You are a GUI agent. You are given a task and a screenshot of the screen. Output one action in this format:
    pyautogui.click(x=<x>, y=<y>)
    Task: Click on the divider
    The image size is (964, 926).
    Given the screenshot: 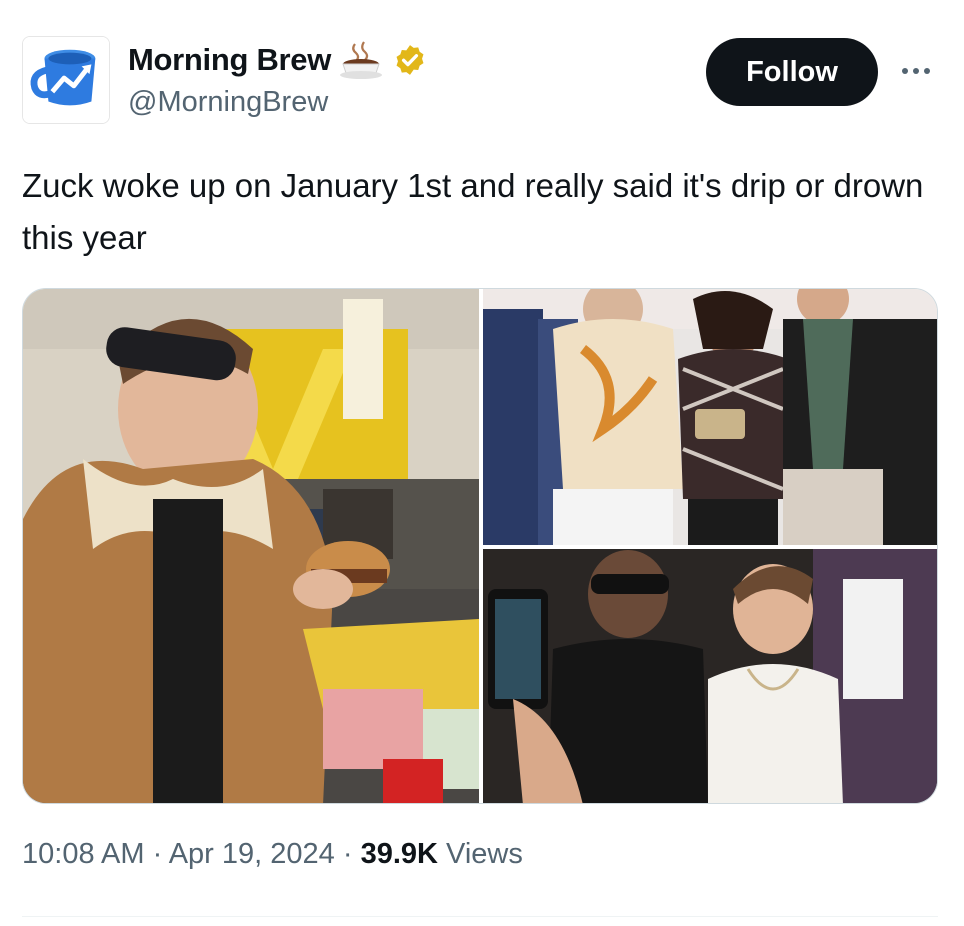 What is the action you would take?
    pyautogui.click(x=480, y=916)
    